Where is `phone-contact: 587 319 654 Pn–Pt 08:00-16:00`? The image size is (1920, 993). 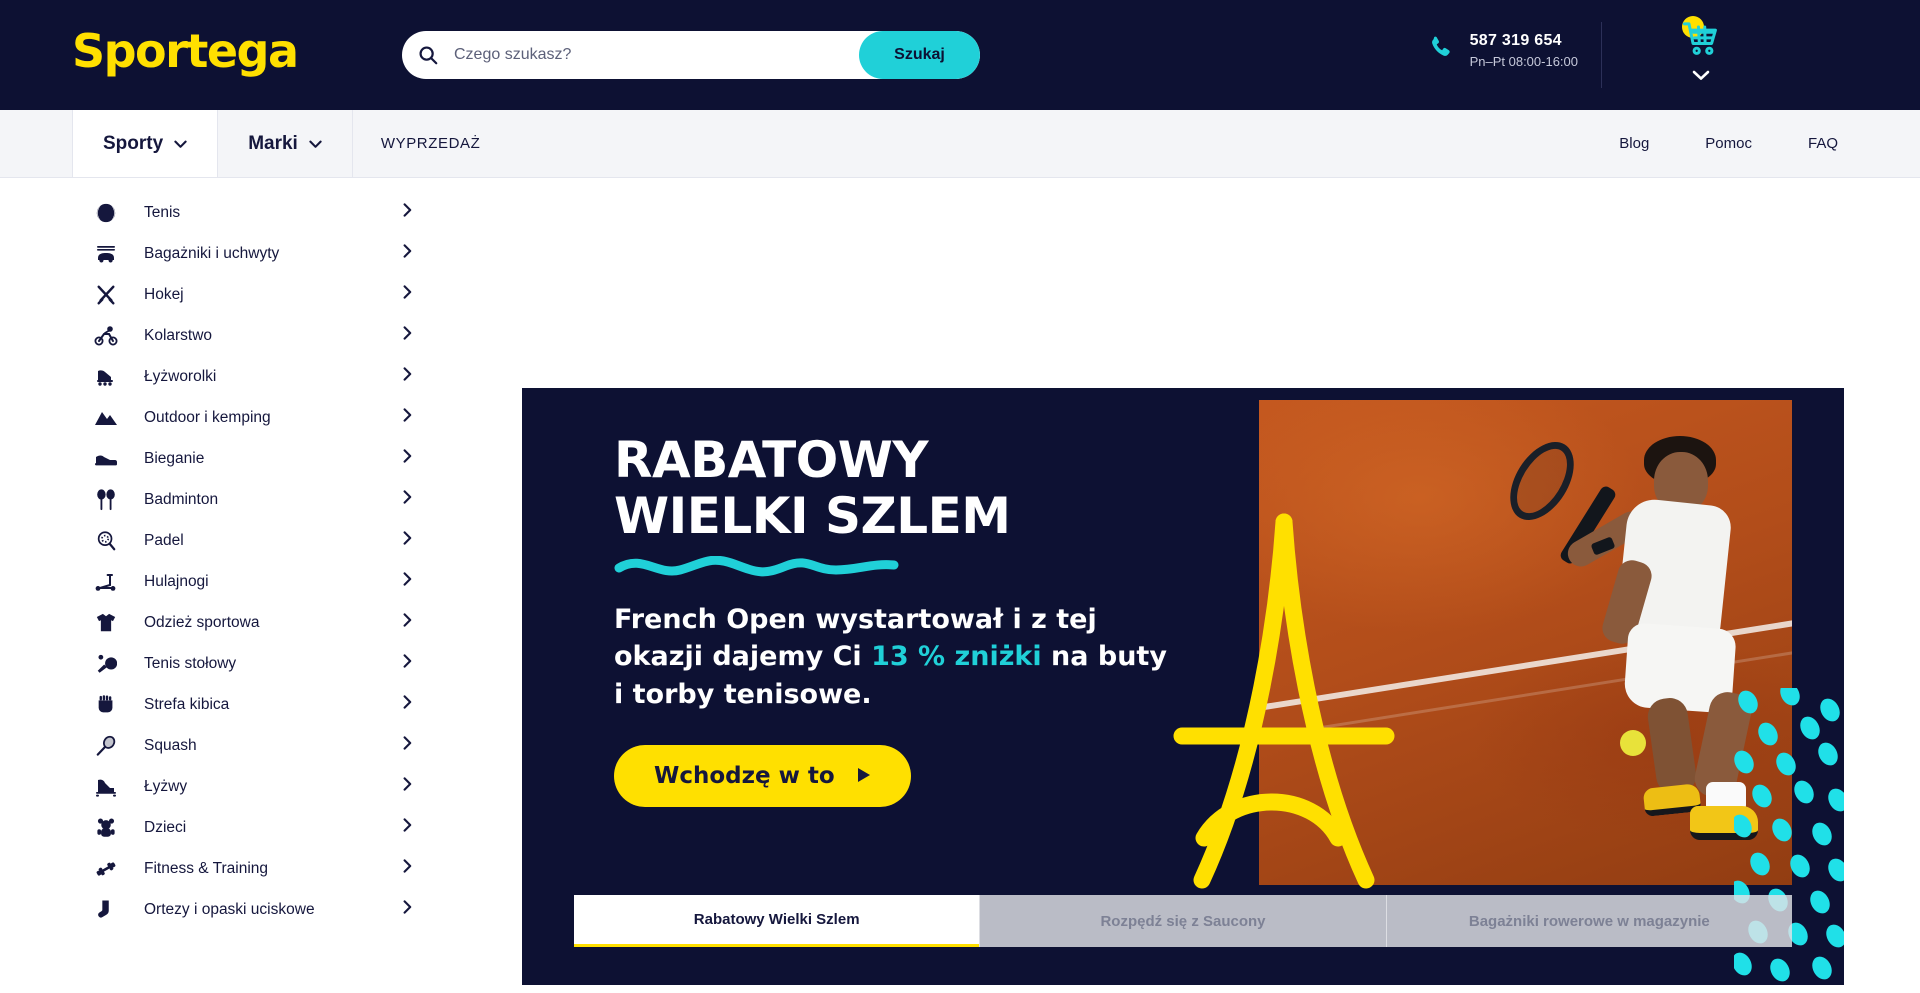 phone-contact: 587 319 654 Pn–Pt 08:00-16:00 is located at coordinates (1502, 50).